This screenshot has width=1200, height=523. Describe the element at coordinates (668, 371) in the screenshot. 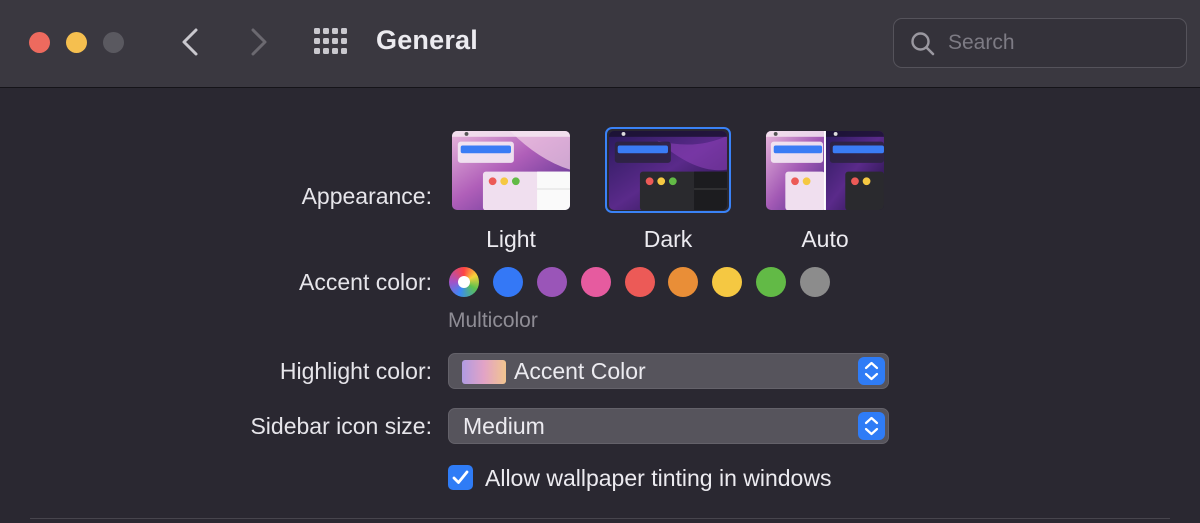

I see `highlight-color-popup: Accent Color` at that location.